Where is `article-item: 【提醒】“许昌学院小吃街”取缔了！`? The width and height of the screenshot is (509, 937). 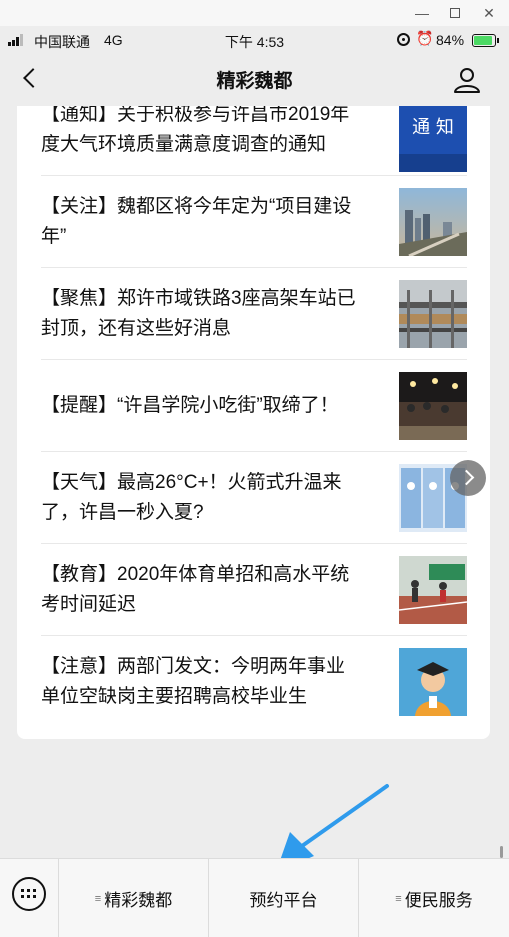 article-item: 【提醒】“许昌学院小吃街”取缔了！ is located at coordinates (254, 406).